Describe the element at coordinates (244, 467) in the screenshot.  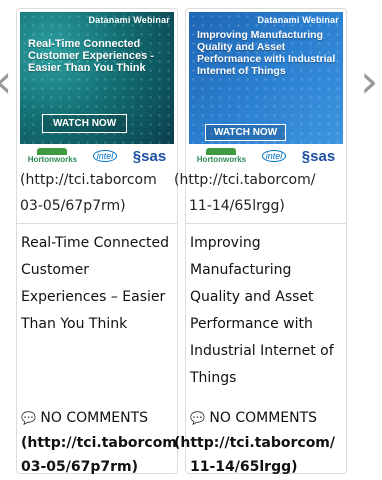
I see `article-link-url-cont: 11-14/65lrgg)` at that location.